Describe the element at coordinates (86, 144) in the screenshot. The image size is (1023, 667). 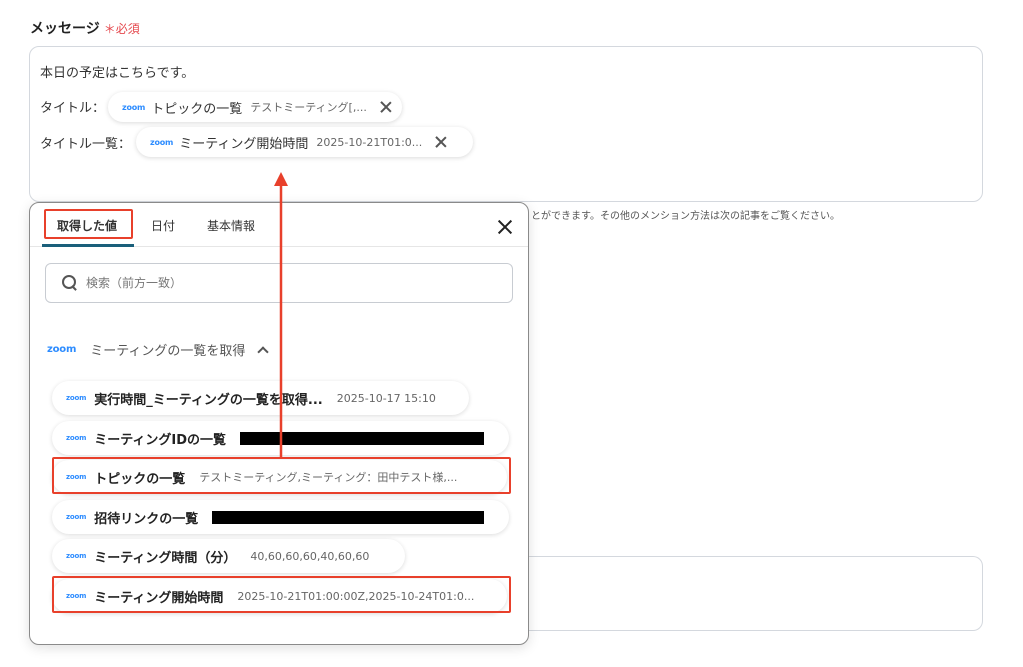
I see `title-list-row-label: タイトル一覧：` at that location.